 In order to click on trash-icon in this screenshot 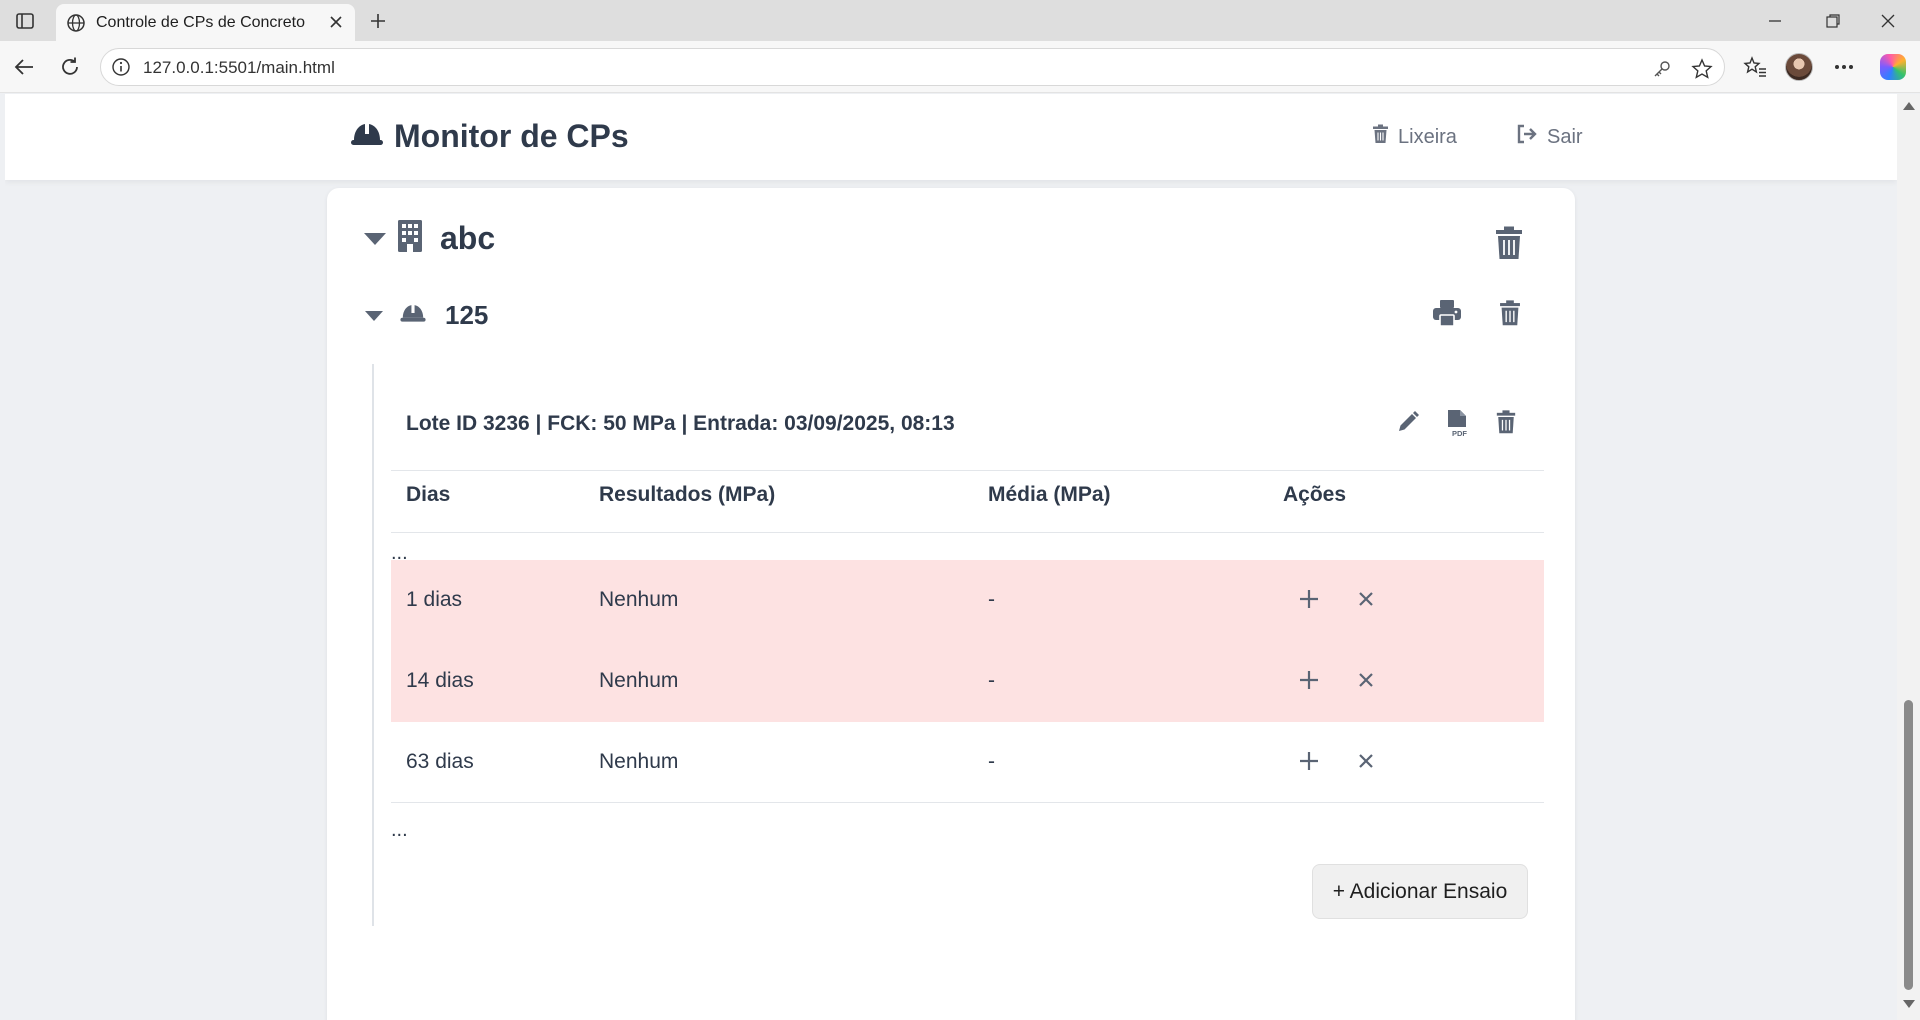, I will do `click(1380, 137)`.